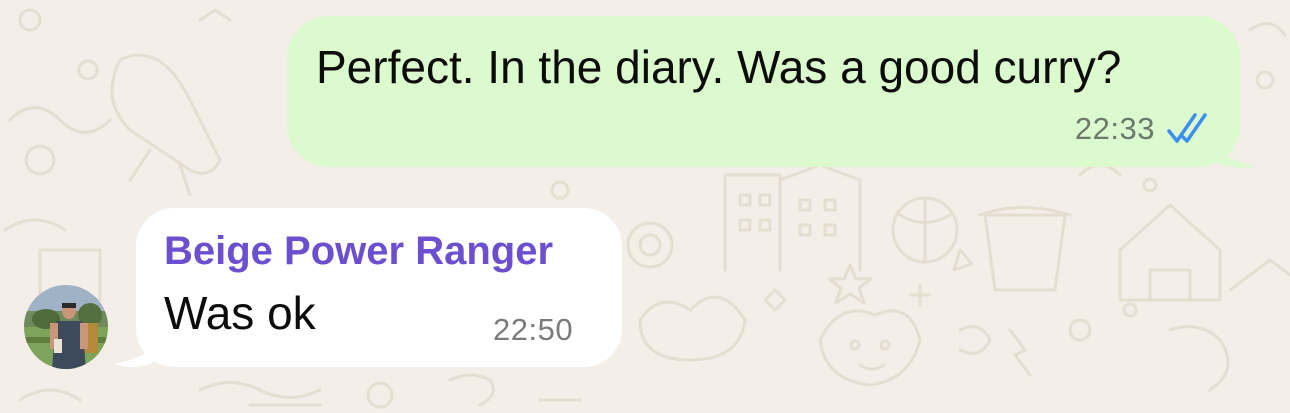 Image resolution: width=1290 pixels, height=413 pixels. Describe the element at coordinates (358, 251) in the screenshot. I see `sender-name: Beige Power Ranger` at that location.